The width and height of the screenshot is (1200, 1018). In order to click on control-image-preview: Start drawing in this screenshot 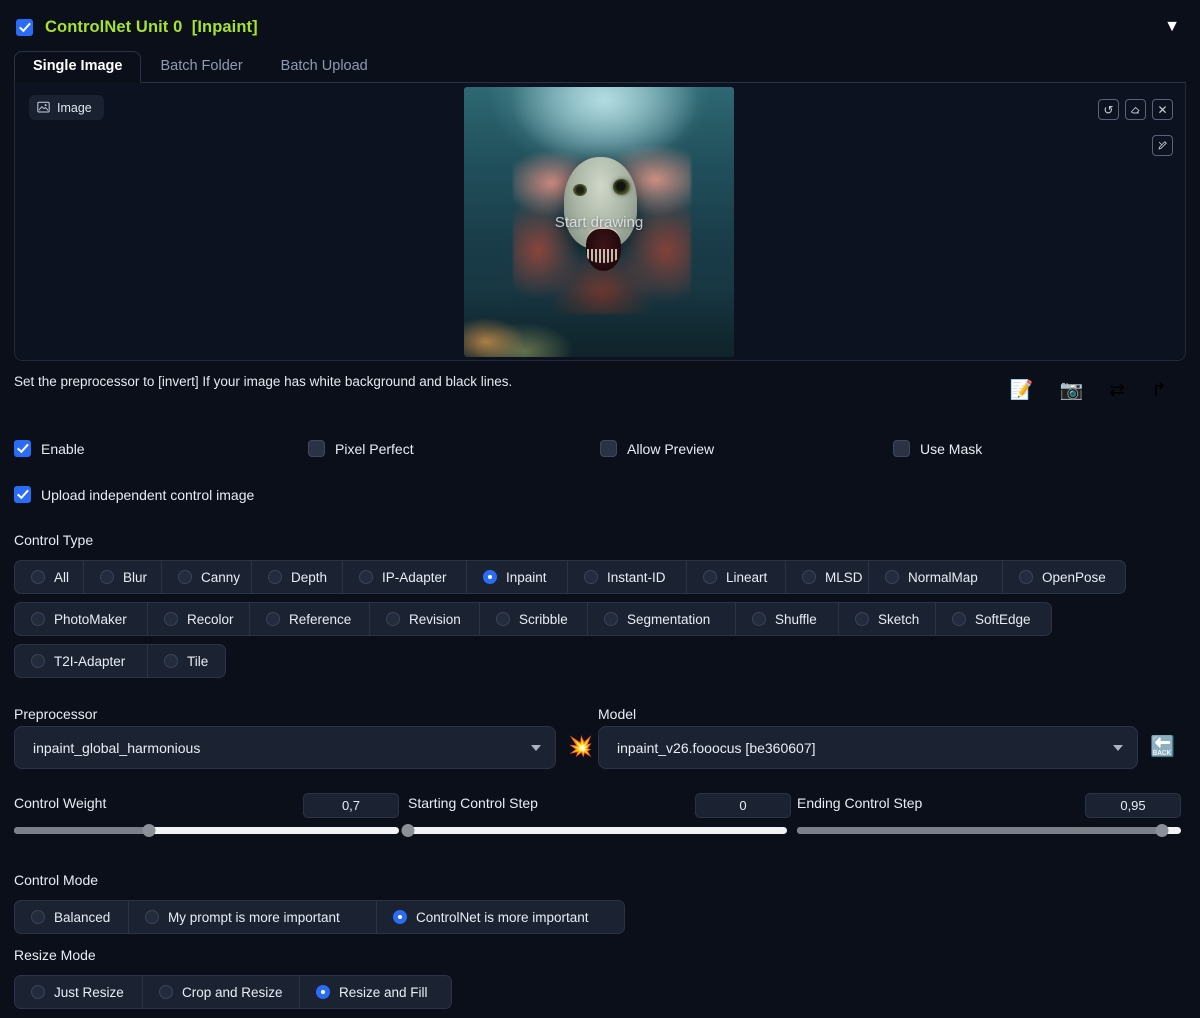, I will do `click(599, 222)`.